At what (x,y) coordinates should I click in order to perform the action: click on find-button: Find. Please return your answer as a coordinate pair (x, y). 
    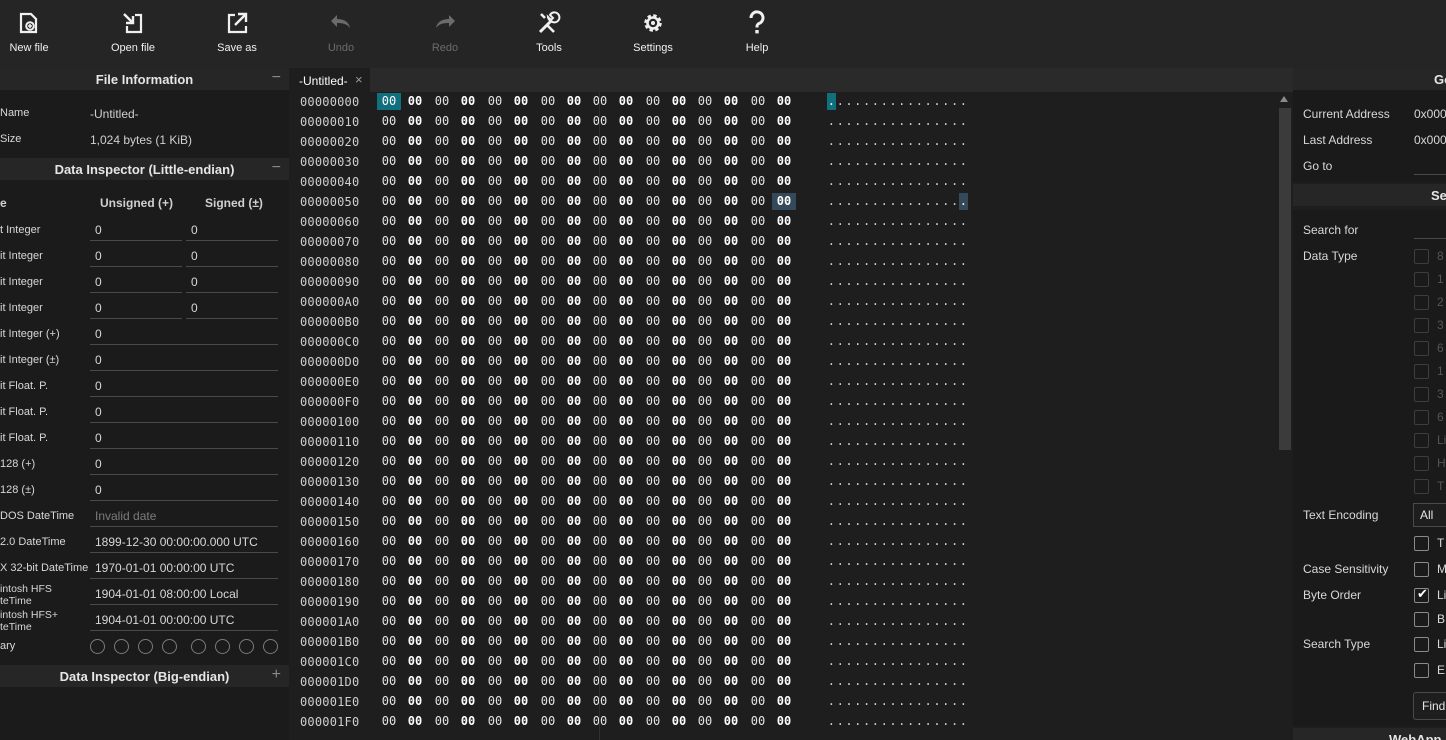
    Looking at the image, I should click on (1429, 706).